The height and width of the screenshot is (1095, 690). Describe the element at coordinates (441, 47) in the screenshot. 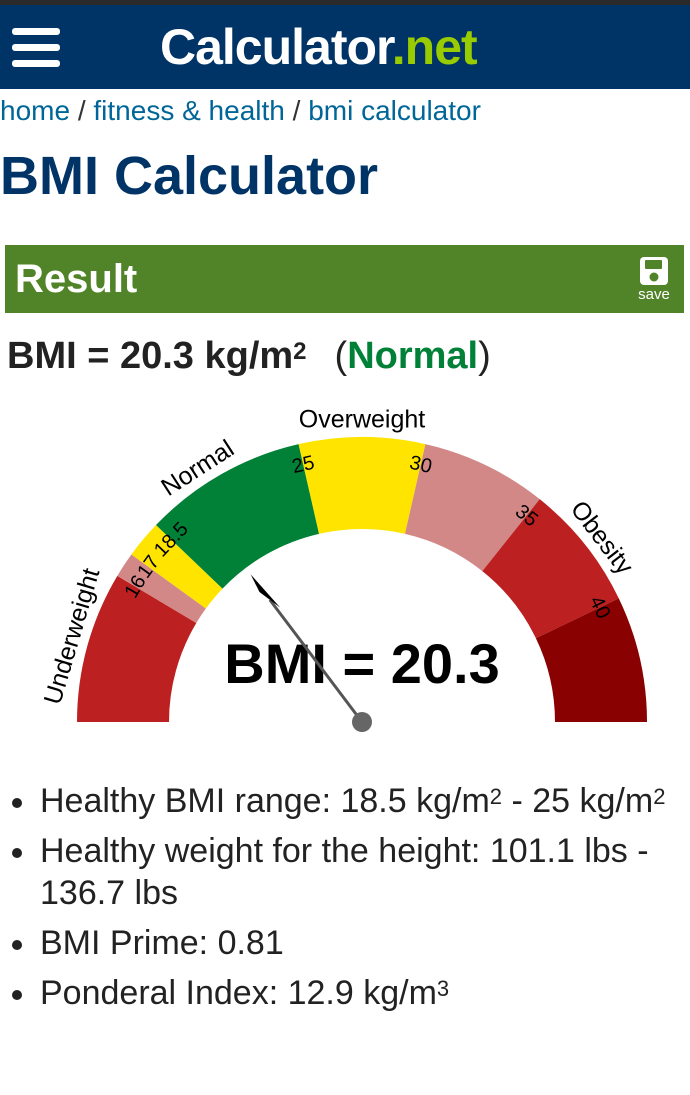

I see `logo-net: net` at that location.